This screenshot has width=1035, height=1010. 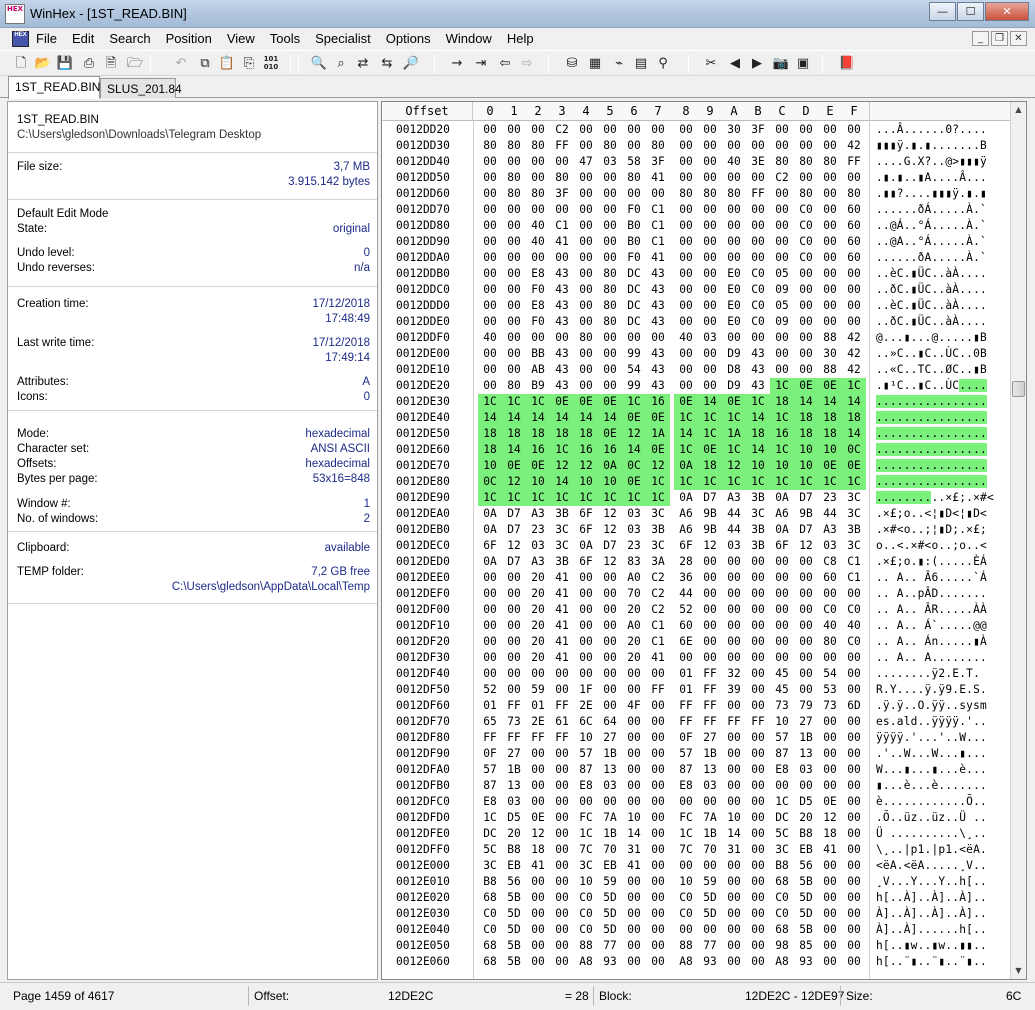 I want to click on hex-byte: 14, so click(x=734, y=834).